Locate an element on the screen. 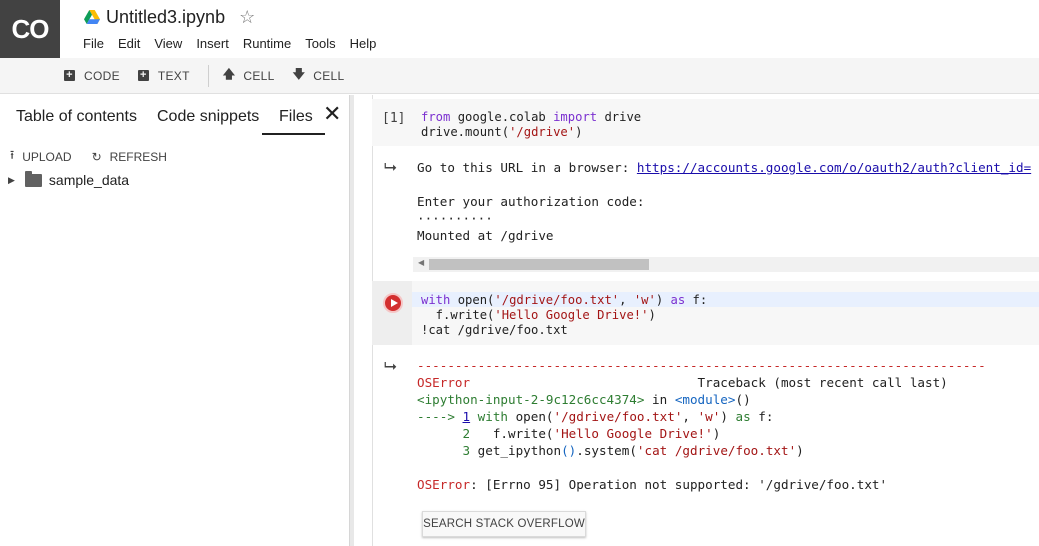 The height and width of the screenshot is (546, 1039). refresh-label: REFRESH is located at coordinates (138, 156).